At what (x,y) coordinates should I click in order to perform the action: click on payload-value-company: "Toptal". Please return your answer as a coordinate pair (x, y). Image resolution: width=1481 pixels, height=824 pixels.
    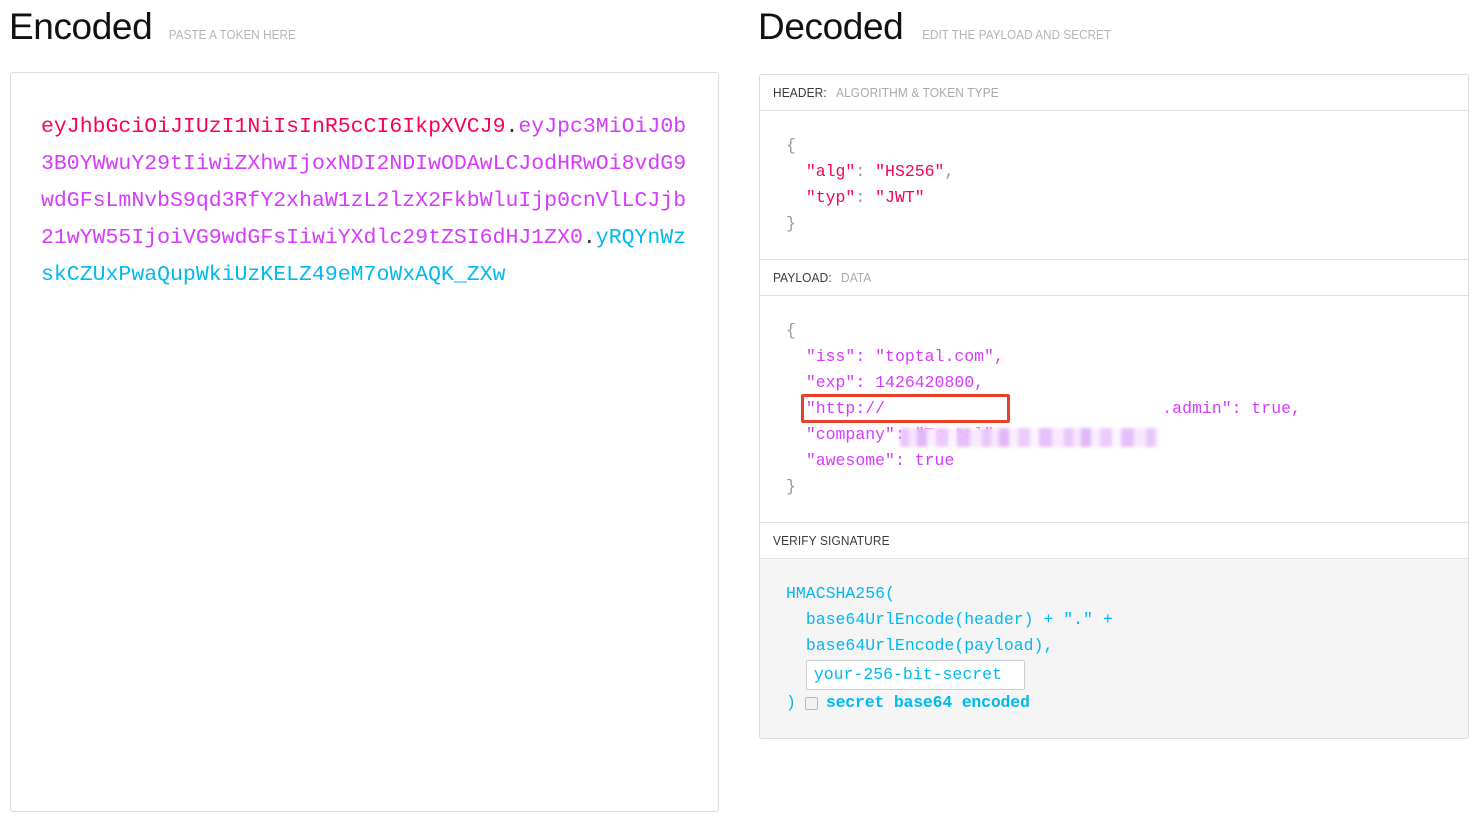
    Looking at the image, I should click on (954, 434).